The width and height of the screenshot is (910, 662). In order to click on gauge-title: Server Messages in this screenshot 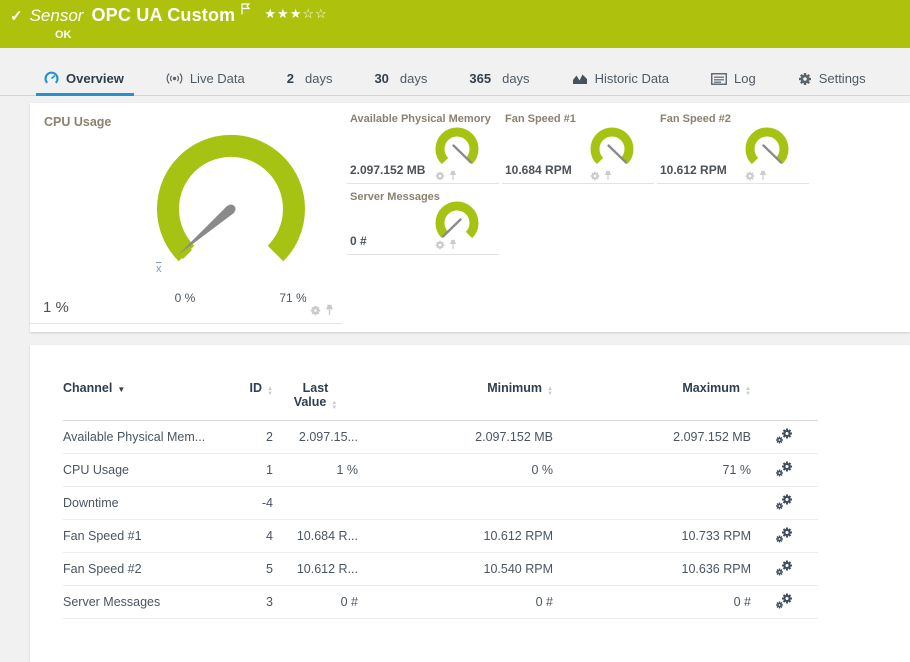, I will do `click(395, 197)`.